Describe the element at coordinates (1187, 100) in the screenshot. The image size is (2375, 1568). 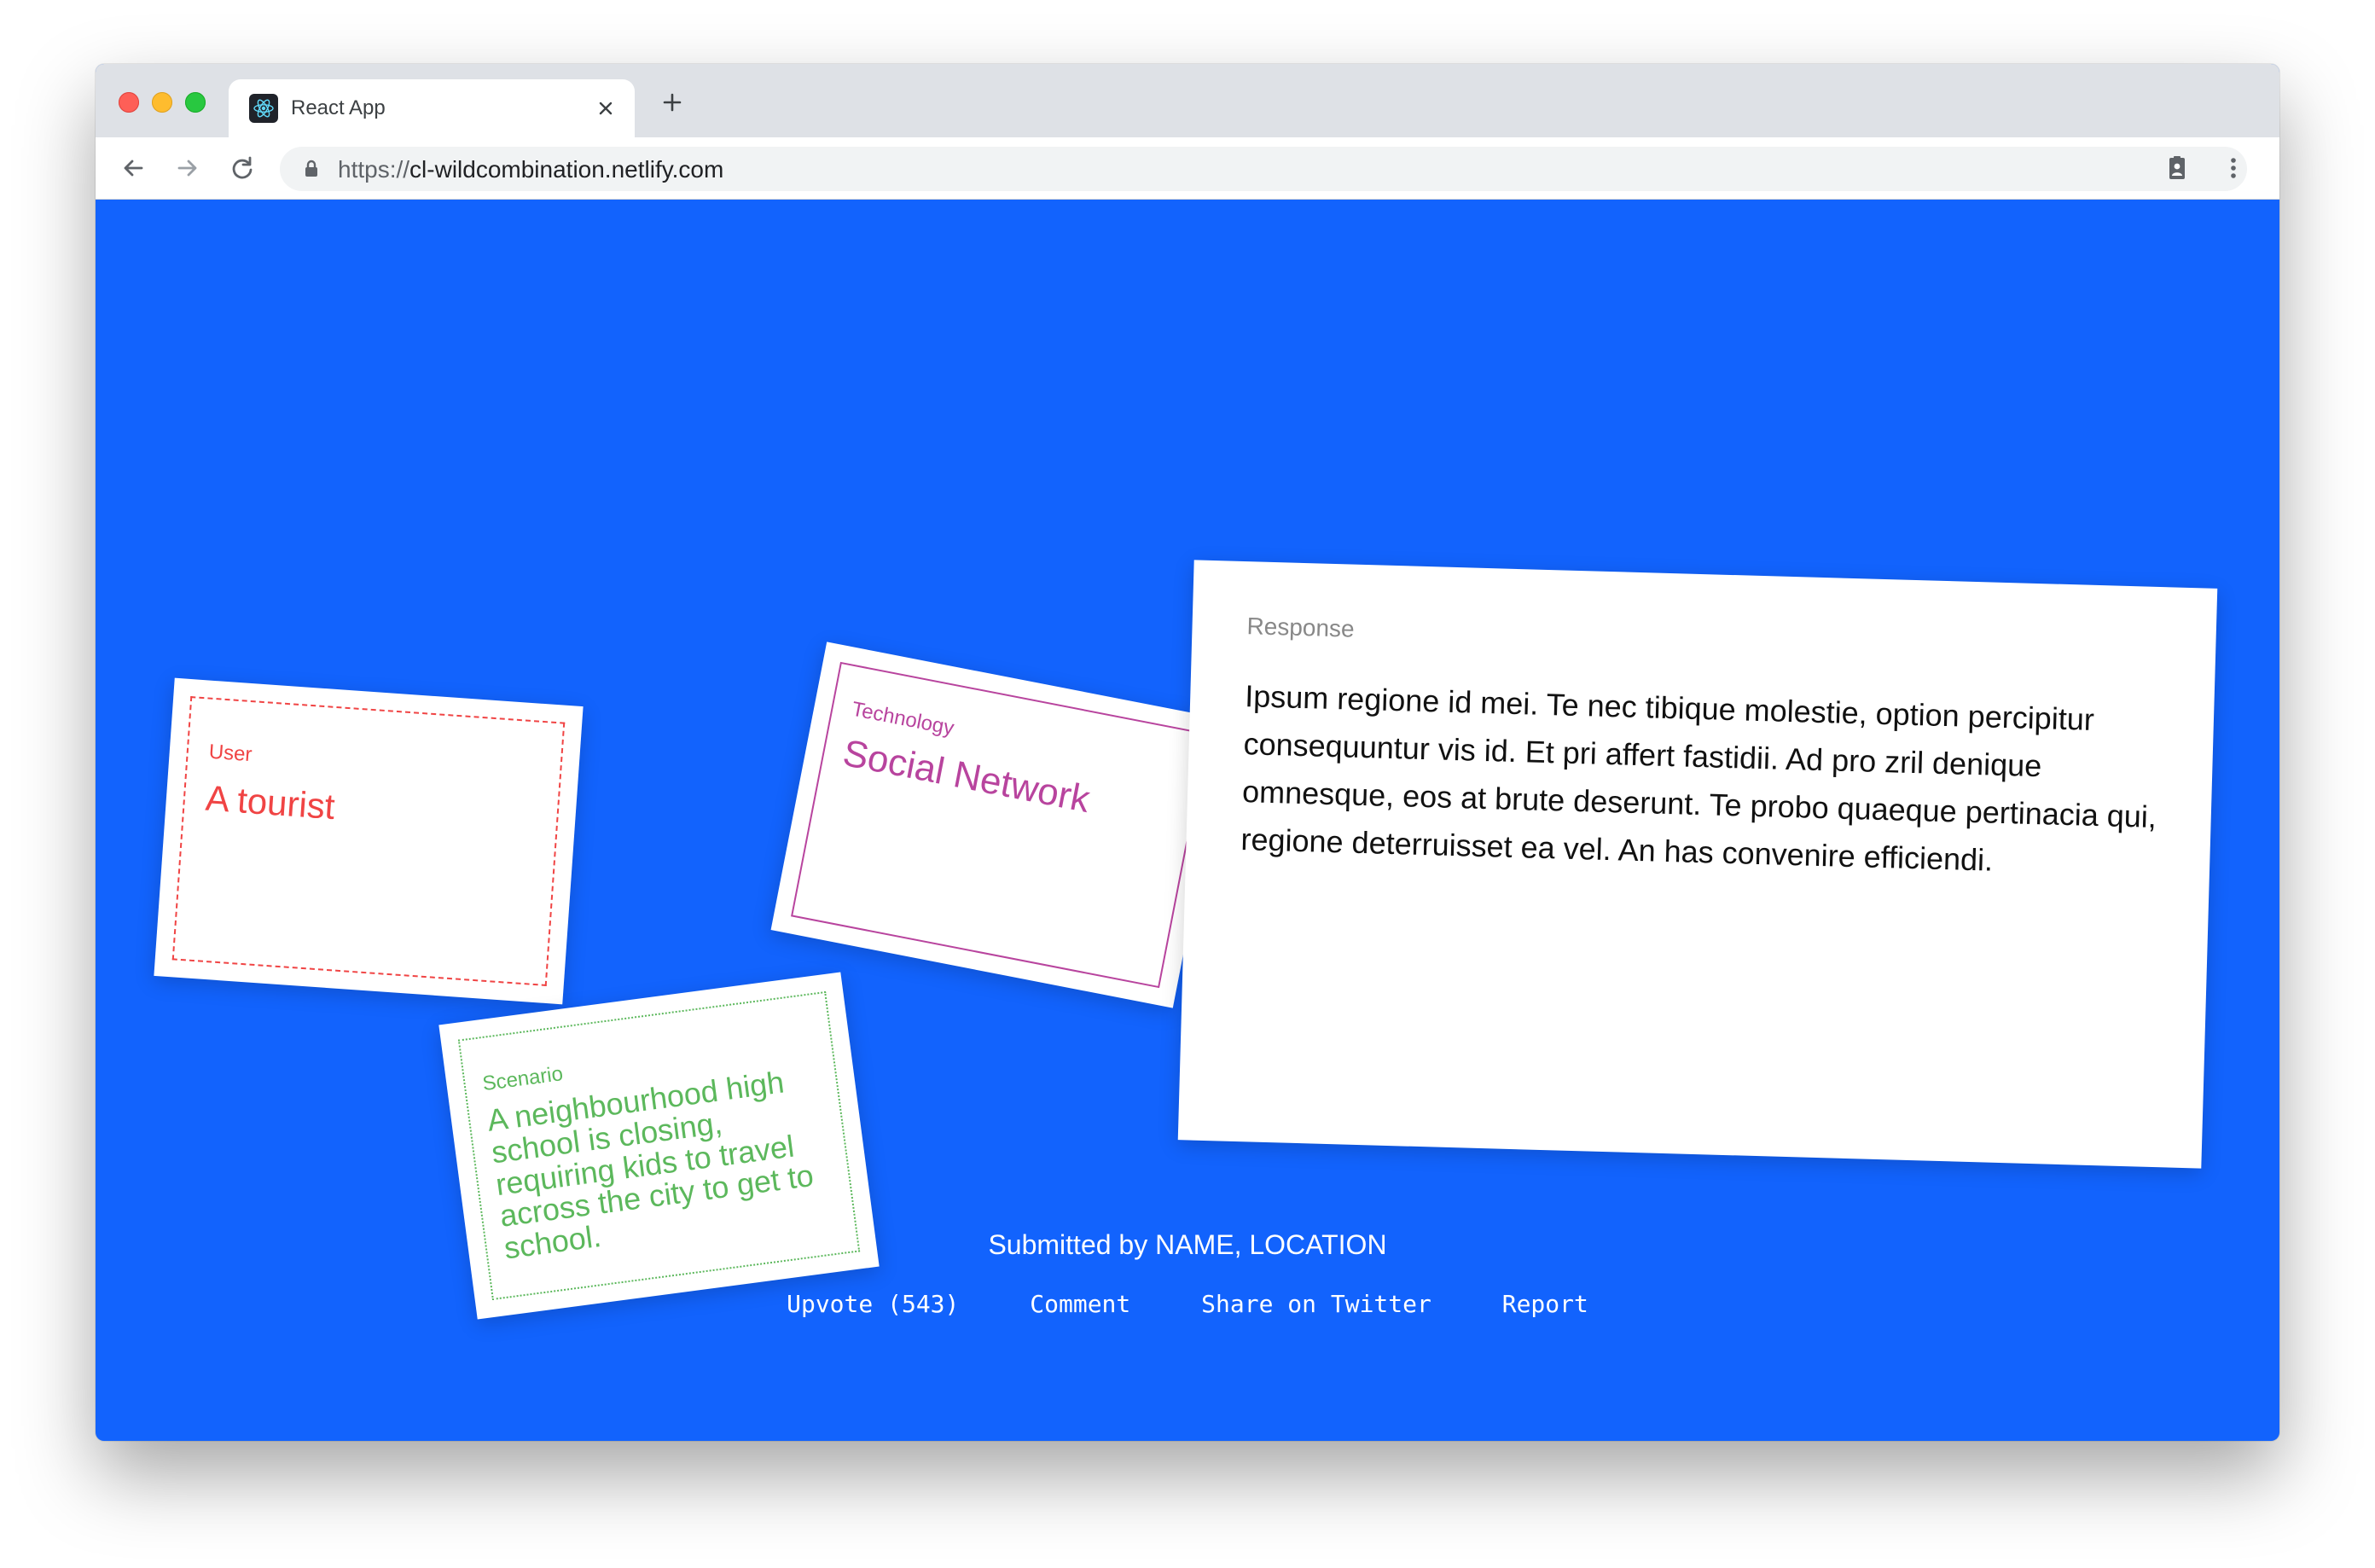
I see `tab-strip: React App` at that location.